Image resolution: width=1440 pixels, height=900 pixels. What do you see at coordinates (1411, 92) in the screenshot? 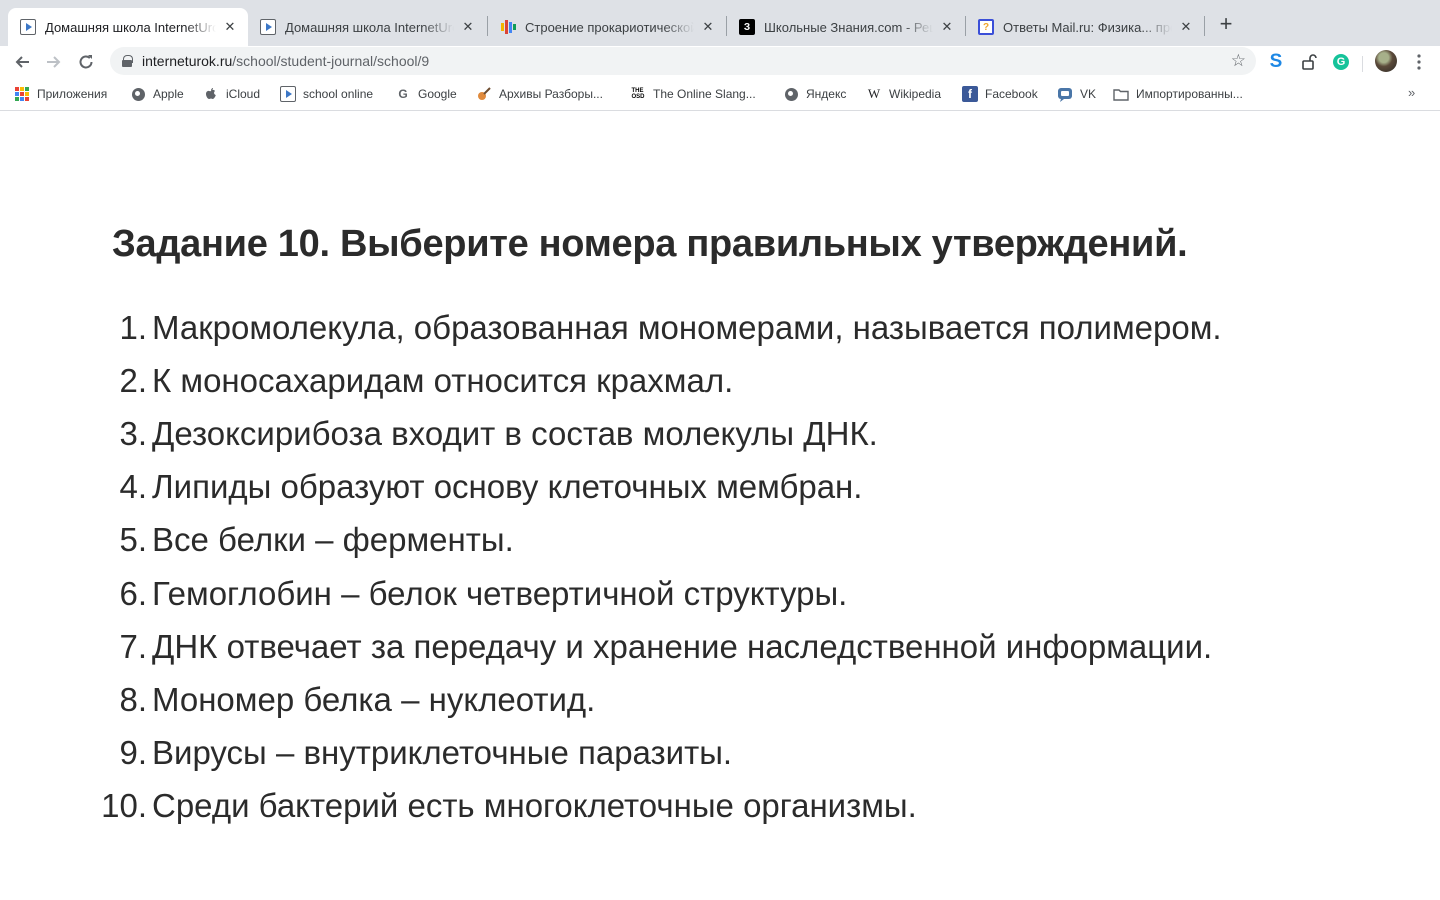
I see `bookmarks-overflow-chevron-icon: »` at bounding box center [1411, 92].